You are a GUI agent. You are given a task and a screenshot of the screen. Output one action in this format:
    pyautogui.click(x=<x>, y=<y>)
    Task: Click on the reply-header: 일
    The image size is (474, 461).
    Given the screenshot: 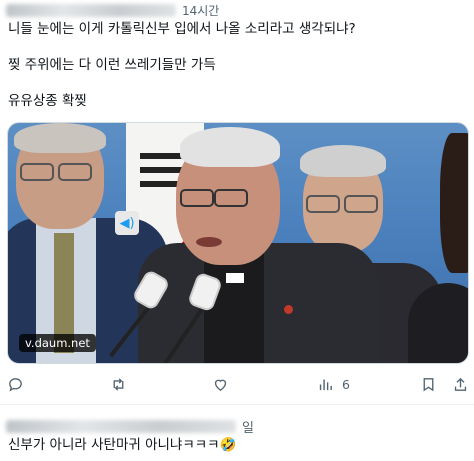 What is the action you would take?
    pyautogui.click(x=130, y=426)
    